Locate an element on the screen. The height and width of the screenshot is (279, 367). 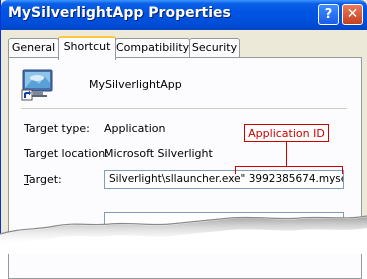
window-title: MySilverlightApp Properties is located at coordinates (119, 13).